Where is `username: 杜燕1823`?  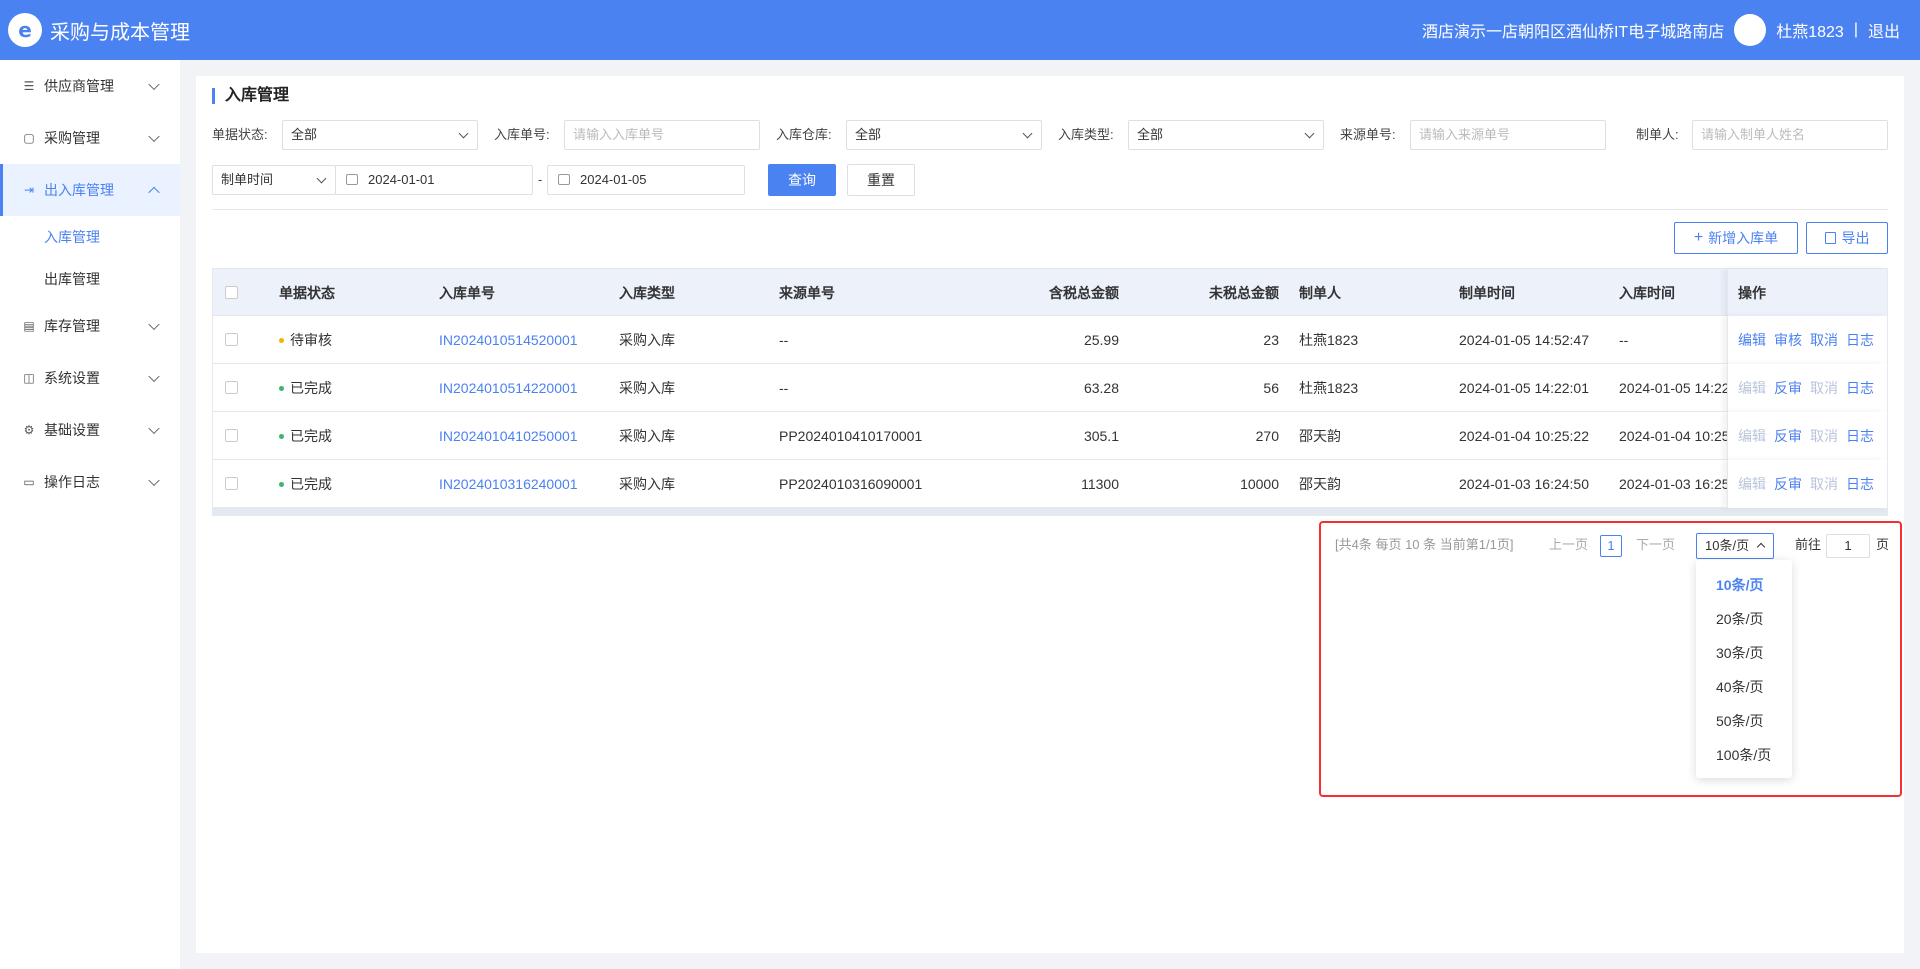
username: 杜燕1823 is located at coordinates (1810, 30).